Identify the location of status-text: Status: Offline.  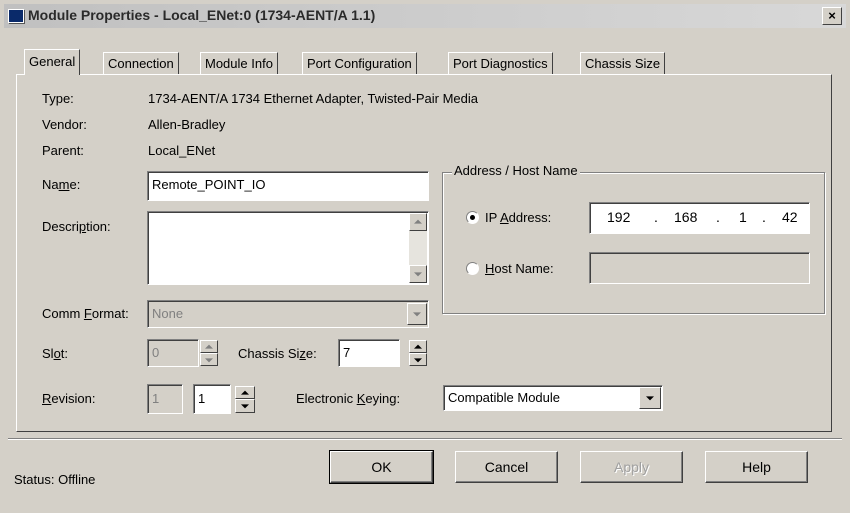
(55, 479).